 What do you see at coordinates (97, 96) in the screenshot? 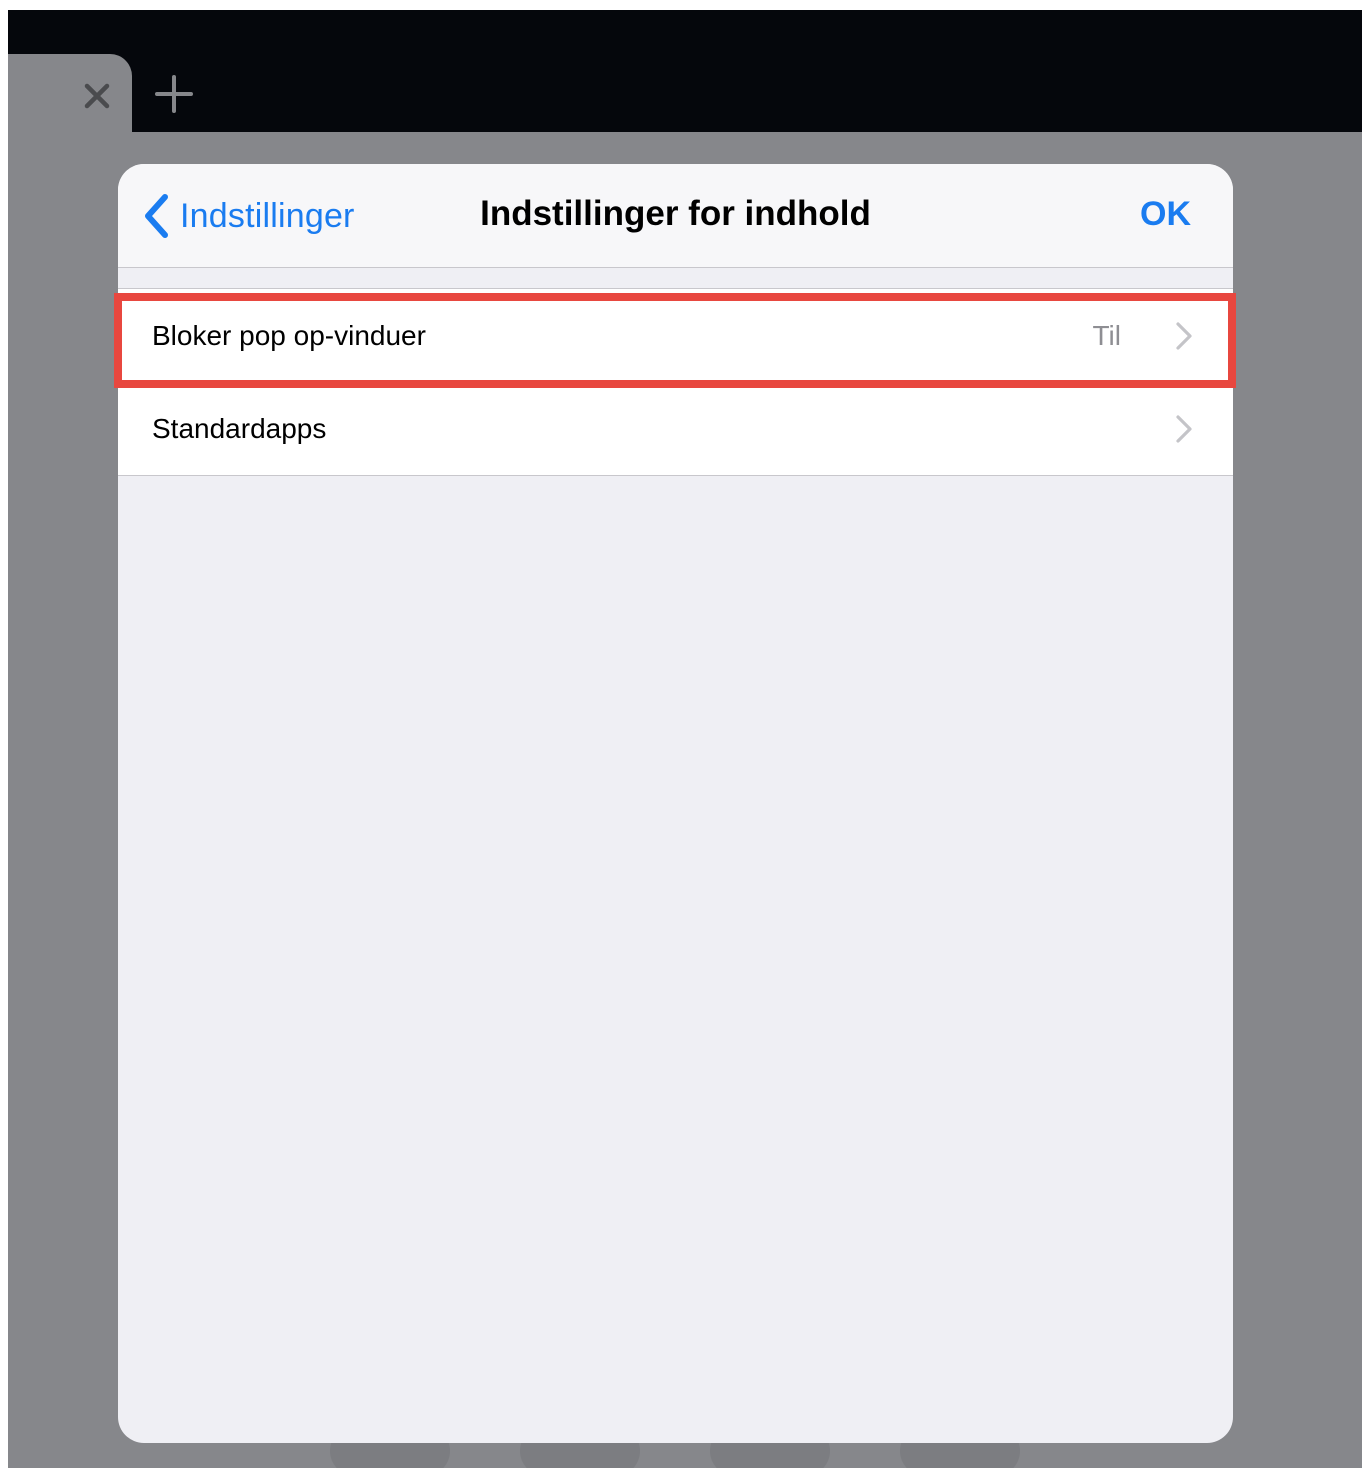
I see `close-icon` at bounding box center [97, 96].